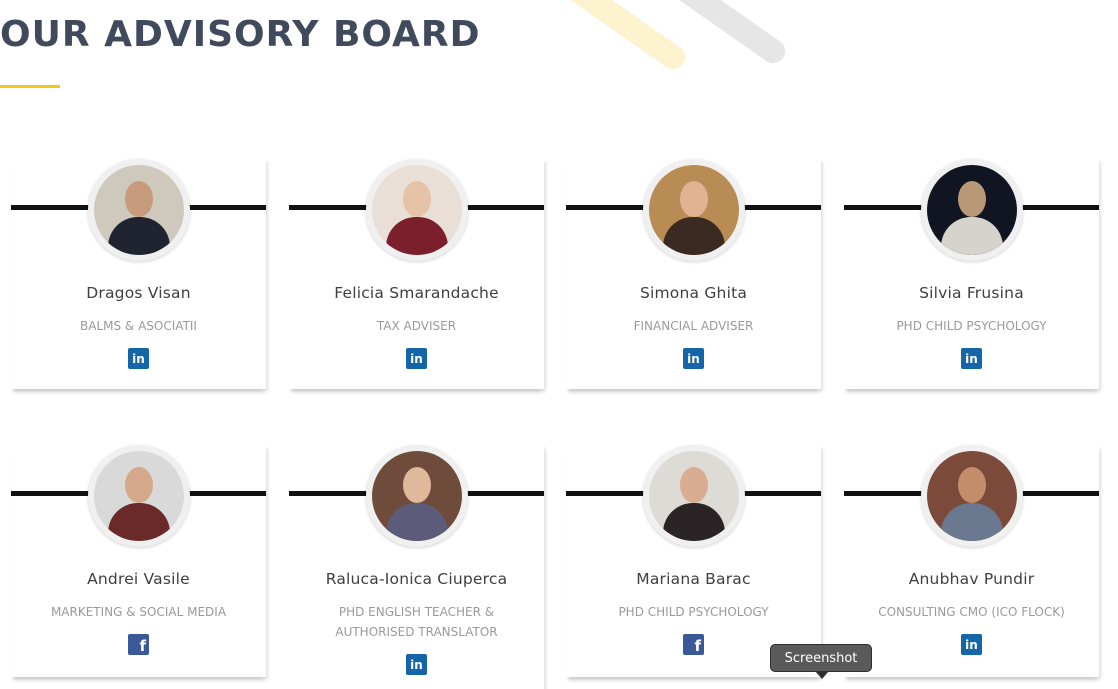  What do you see at coordinates (971, 274) in the screenshot?
I see `advisor-card: Silvia Frusina PHD CHILD PSYCHOLOGY in` at bounding box center [971, 274].